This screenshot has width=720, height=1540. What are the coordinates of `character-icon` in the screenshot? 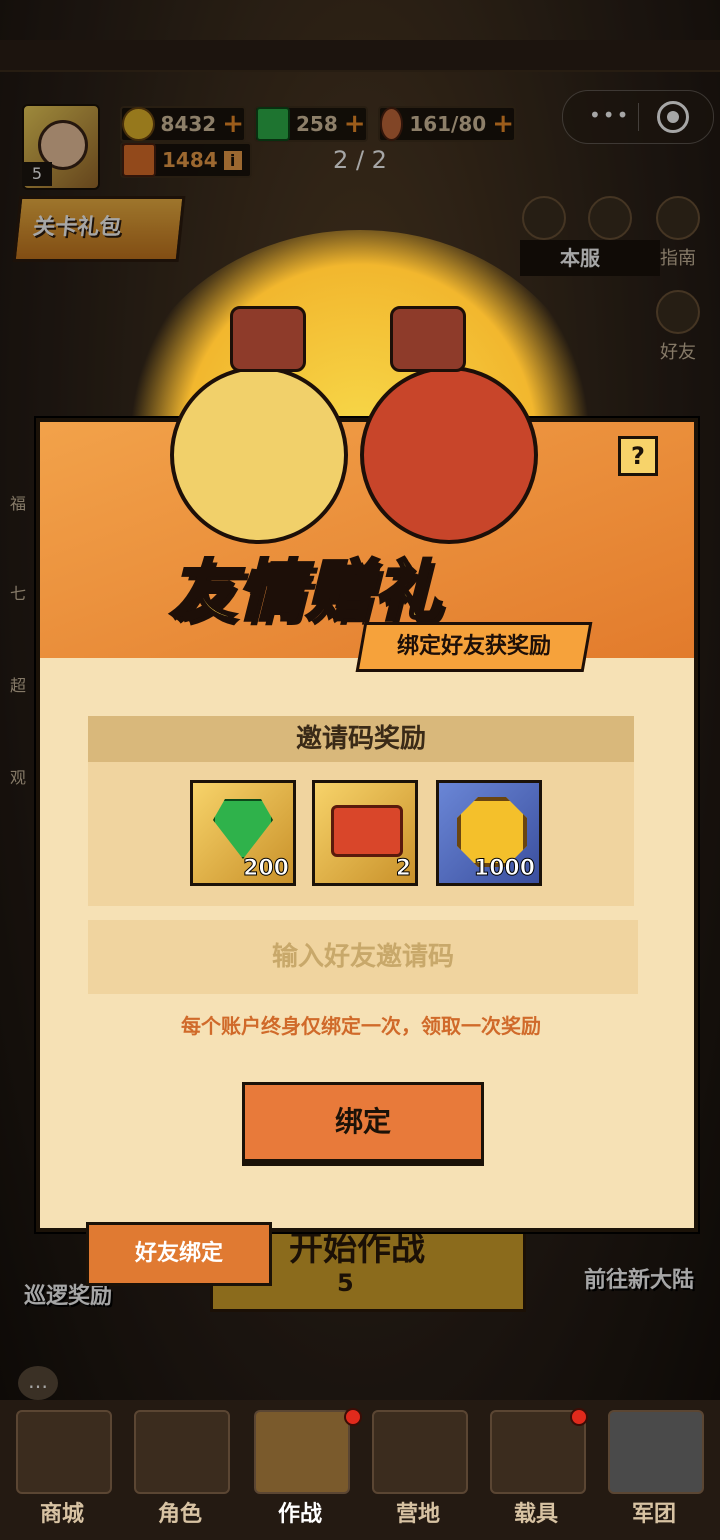 It's located at (182, 1452).